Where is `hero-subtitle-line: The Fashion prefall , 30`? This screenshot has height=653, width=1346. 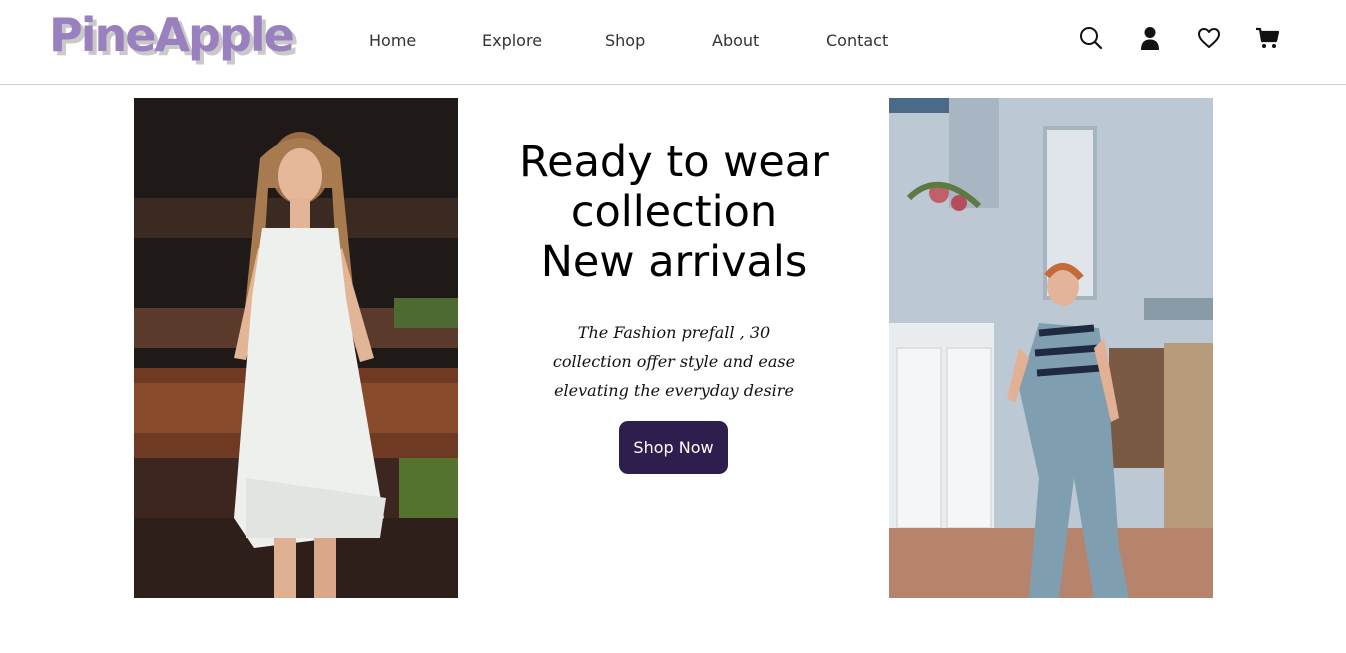 hero-subtitle-line: The Fashion prefall , 30 is located at coordinates (674, 332).